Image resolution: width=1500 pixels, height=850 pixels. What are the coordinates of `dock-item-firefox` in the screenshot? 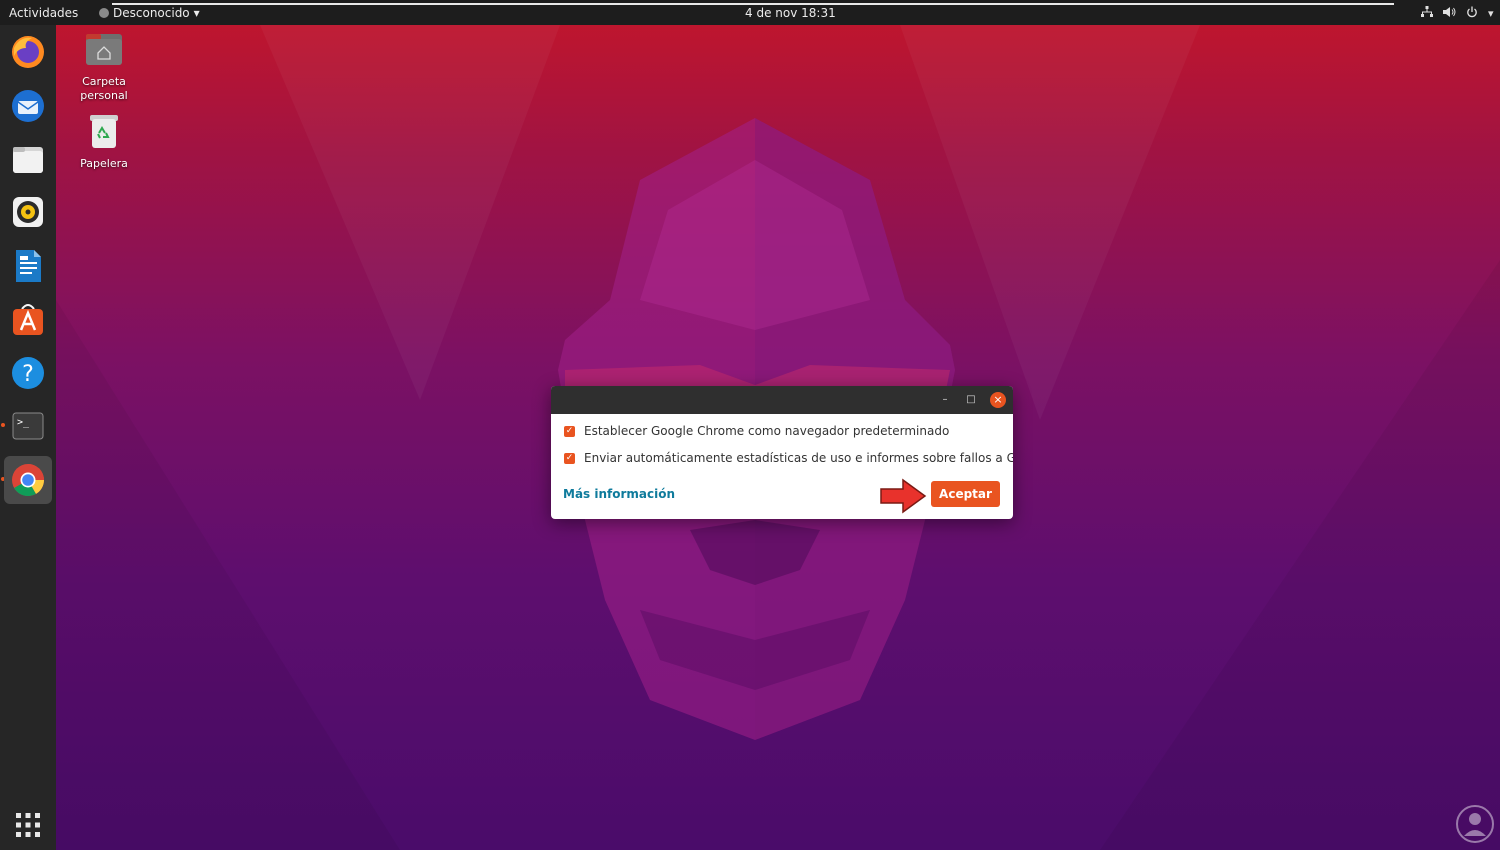 It's located at (28, 52).